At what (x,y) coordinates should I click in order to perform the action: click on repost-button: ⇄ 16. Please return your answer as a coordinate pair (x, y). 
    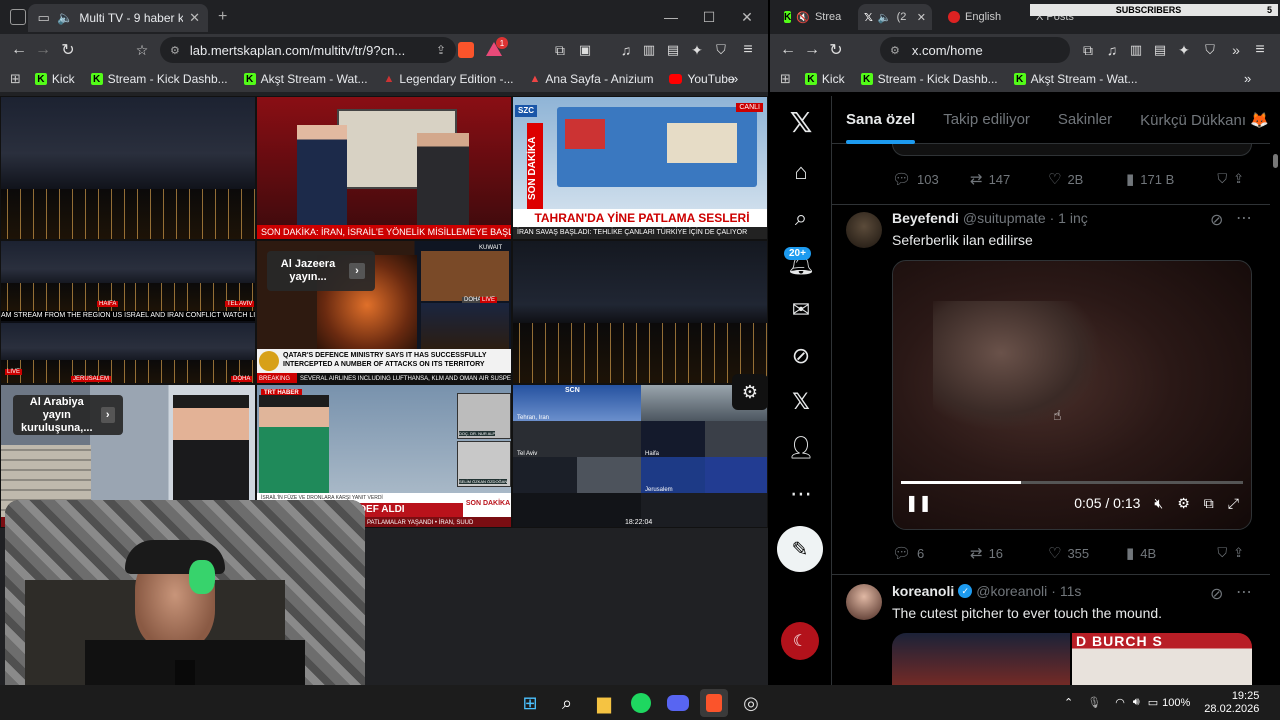
    Looking at the image, I should click on (1009, 553).